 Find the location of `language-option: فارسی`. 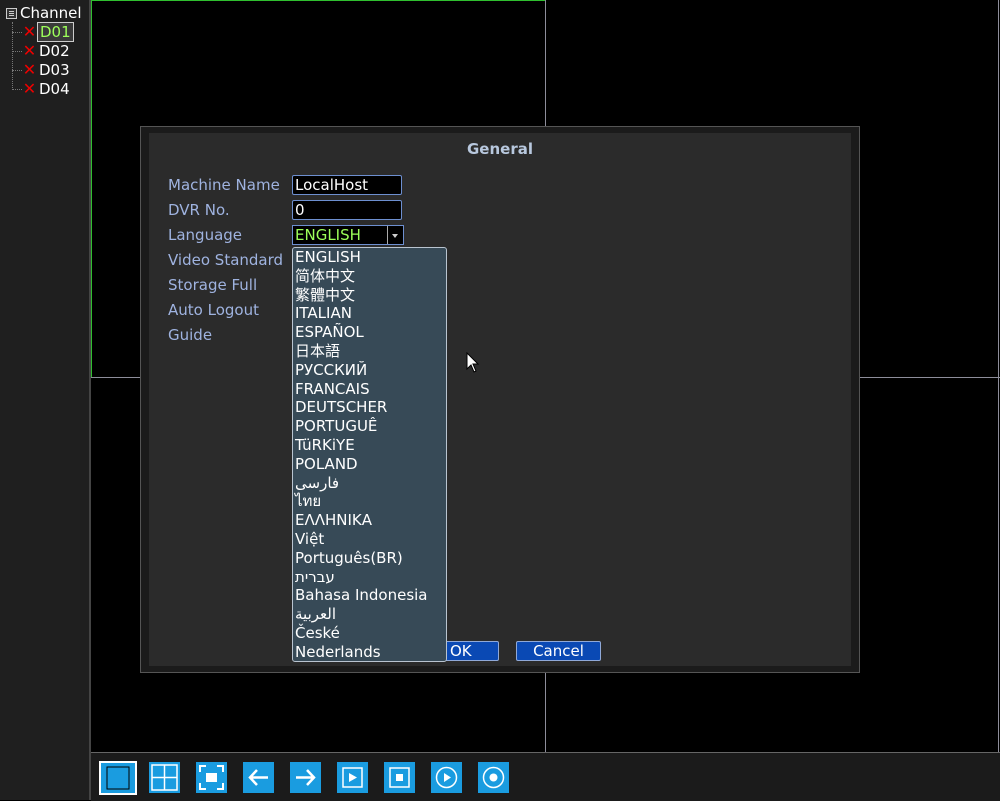

language-option: فارسی is located at coordinates (369, 483).